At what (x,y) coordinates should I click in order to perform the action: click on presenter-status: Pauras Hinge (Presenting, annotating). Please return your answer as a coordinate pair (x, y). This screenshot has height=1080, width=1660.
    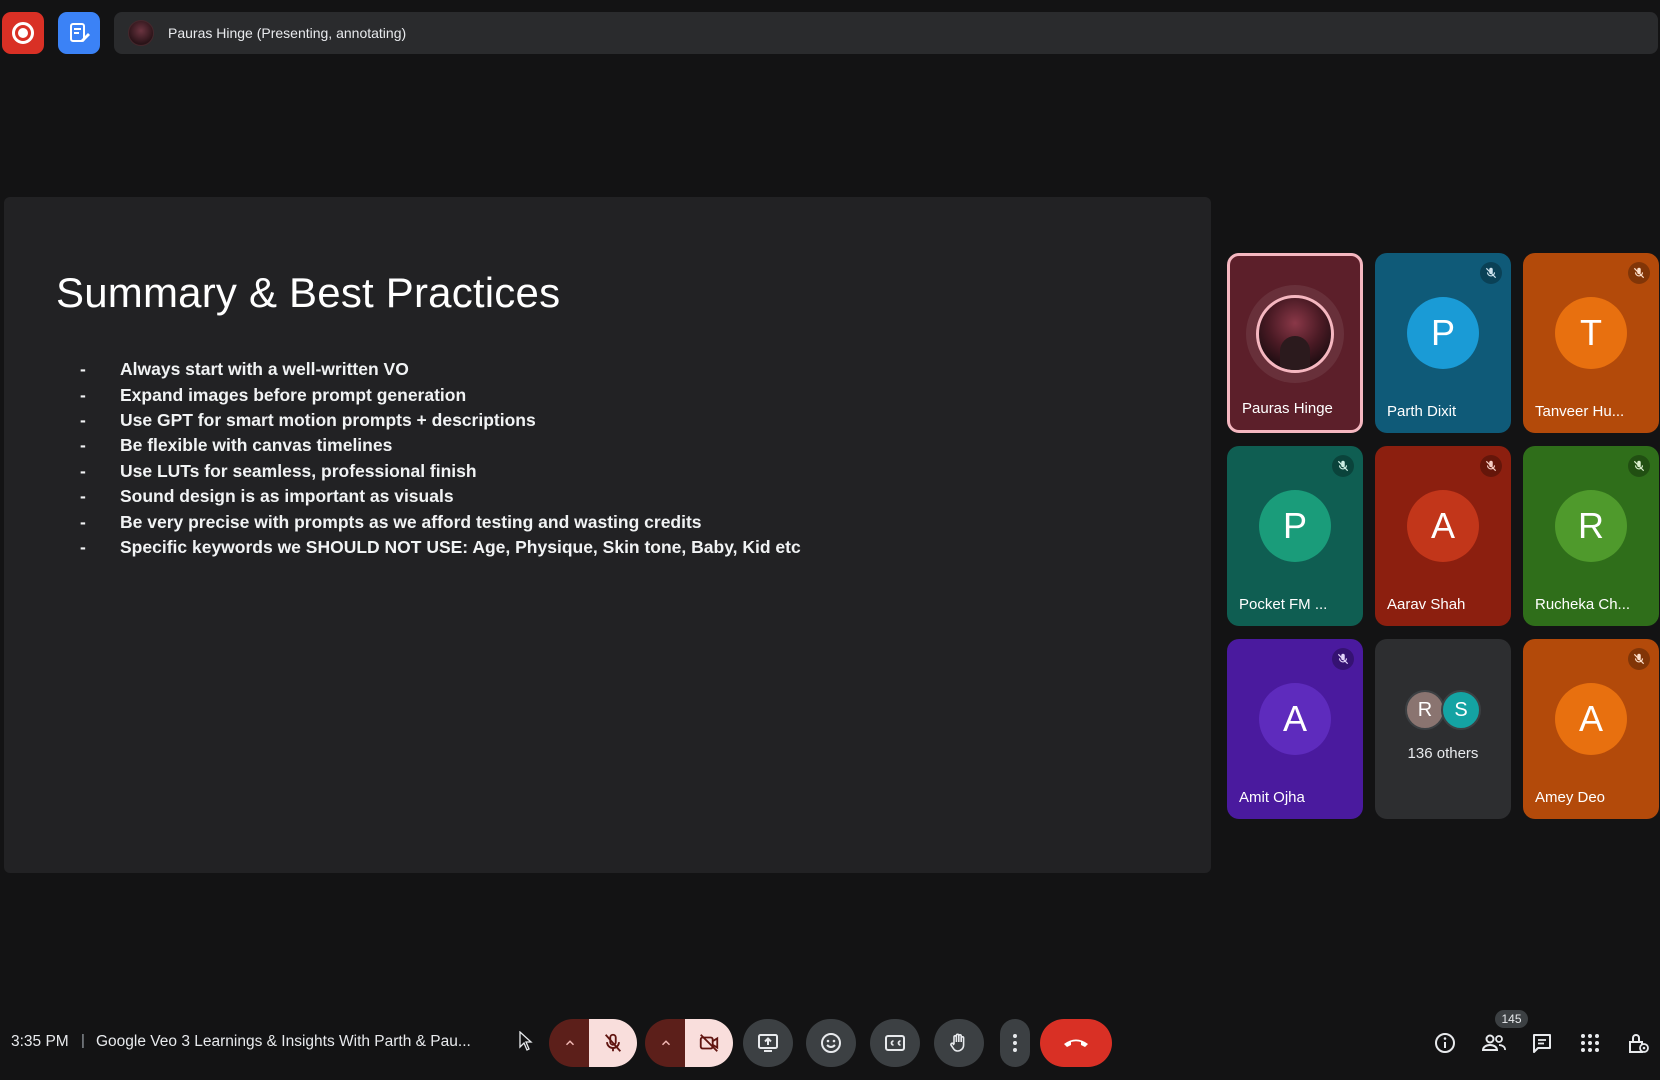
    Looking at the image, I should click on (287, 33).